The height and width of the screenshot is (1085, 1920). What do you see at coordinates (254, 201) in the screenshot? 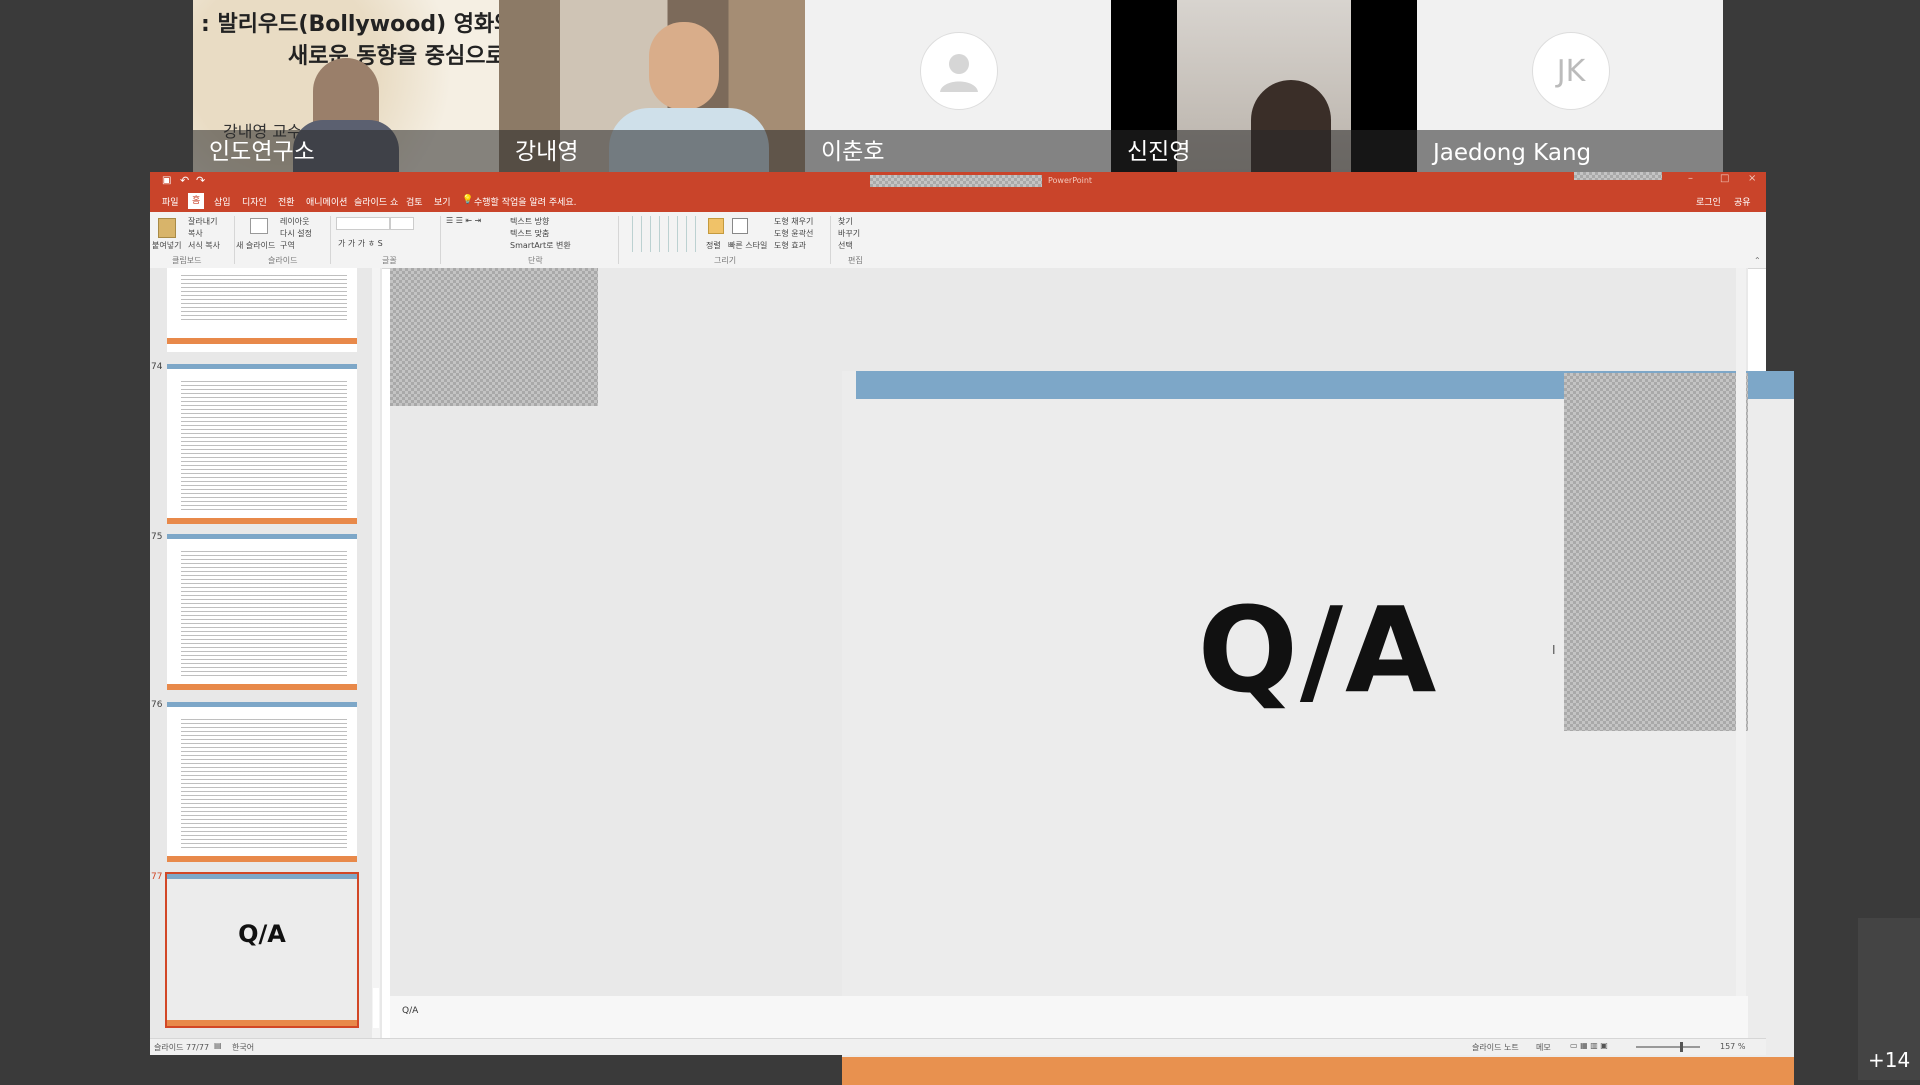
I see `tab-design: 디자인` at bounding box center [254, 201].